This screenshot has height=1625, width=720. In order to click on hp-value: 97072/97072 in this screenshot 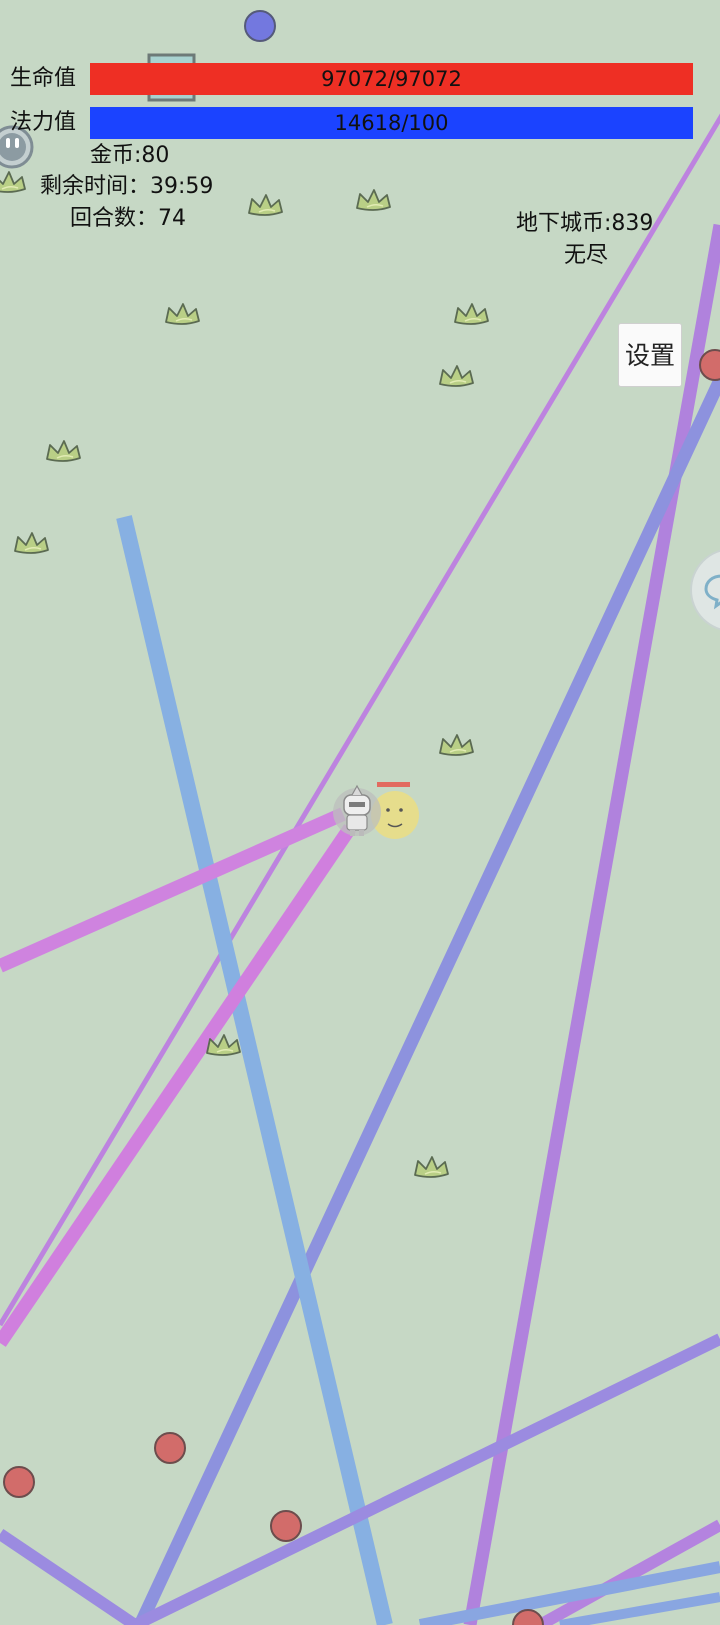, I will do `click(391, 79)`.